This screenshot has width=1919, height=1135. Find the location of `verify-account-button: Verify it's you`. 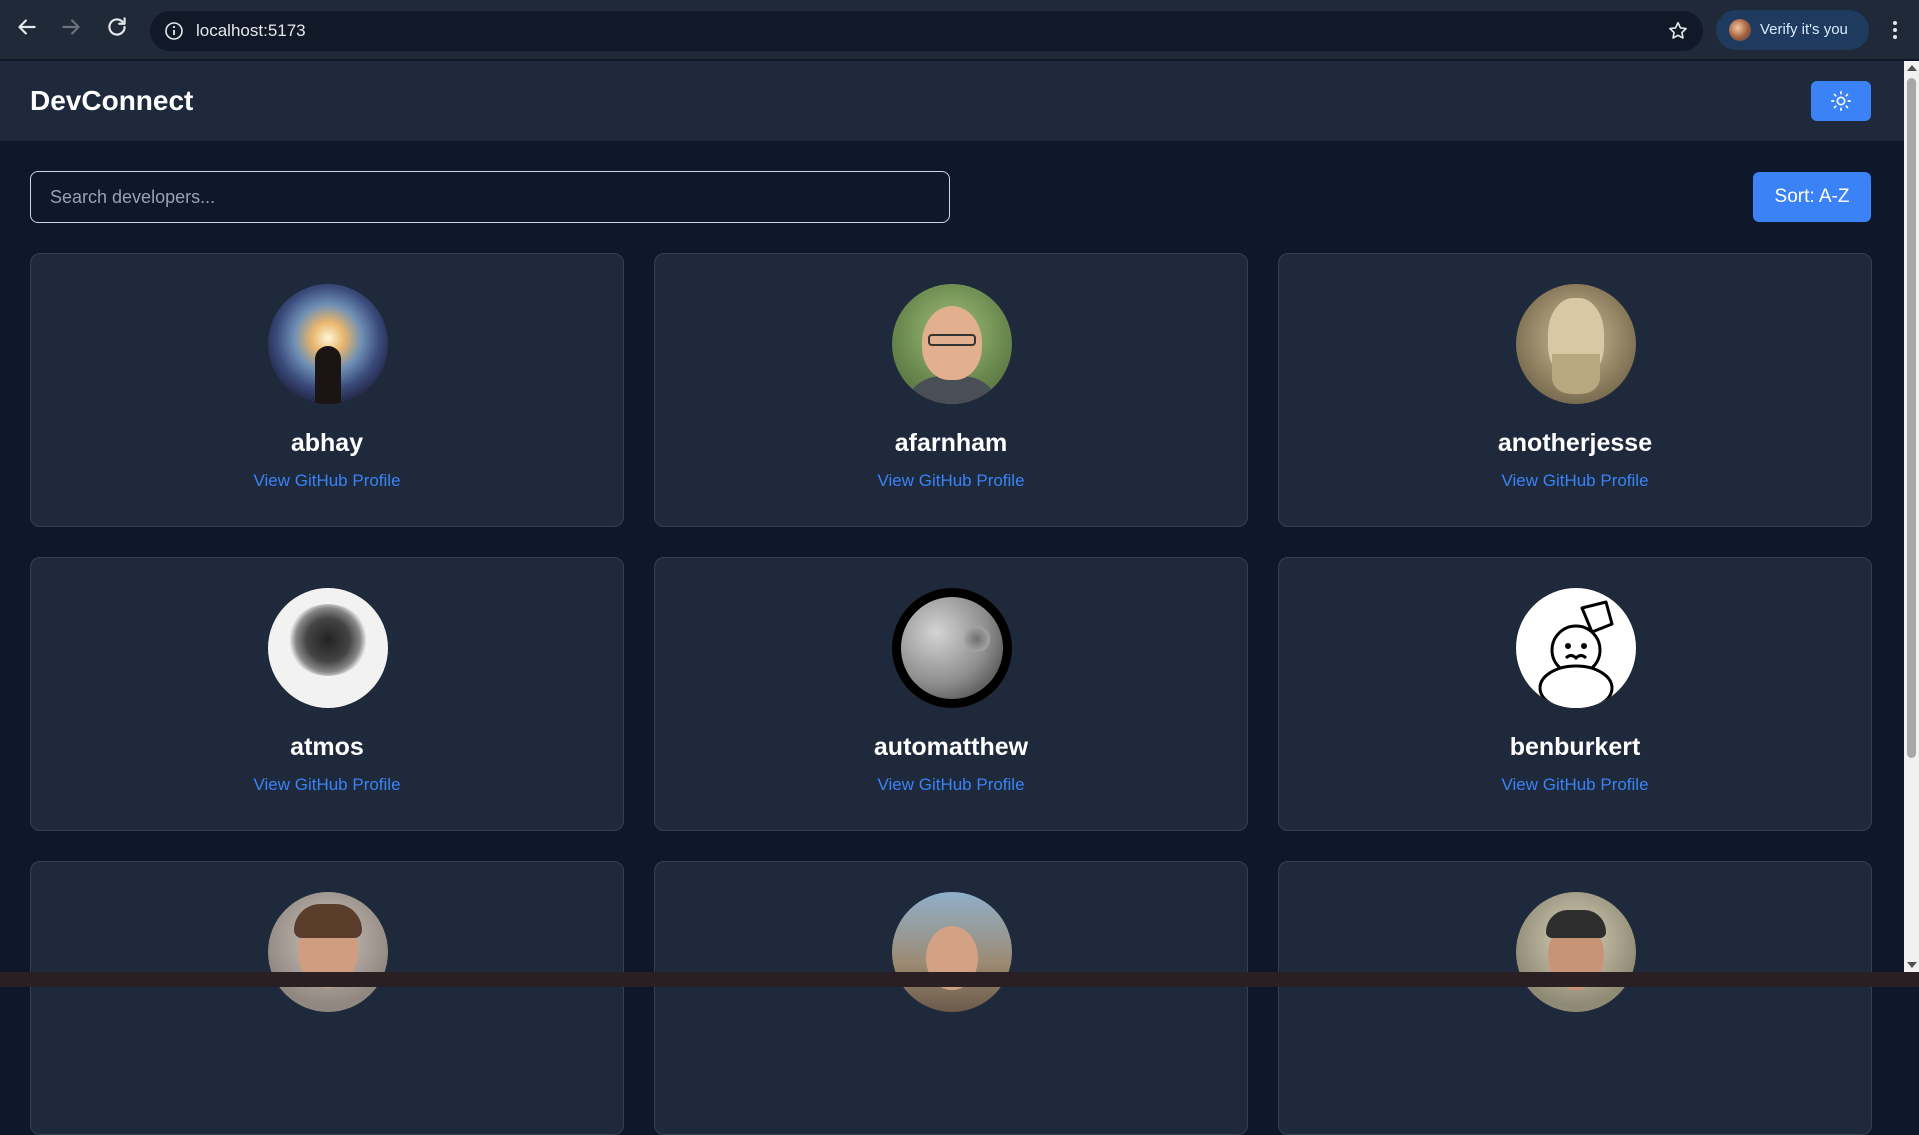

verify-account-button: Verify it's you is located at coordinates (1792, 30).